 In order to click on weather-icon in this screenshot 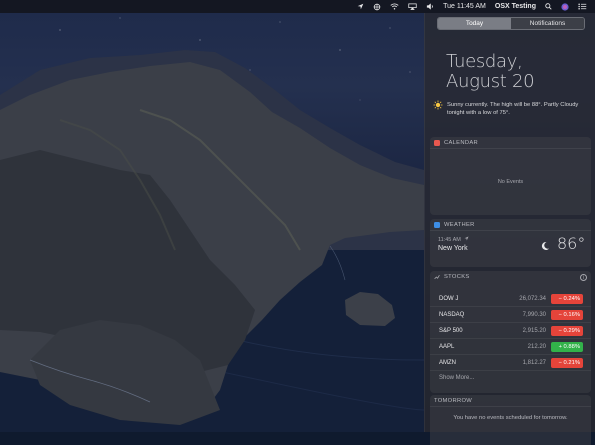, I will do `click(437, 224)`.